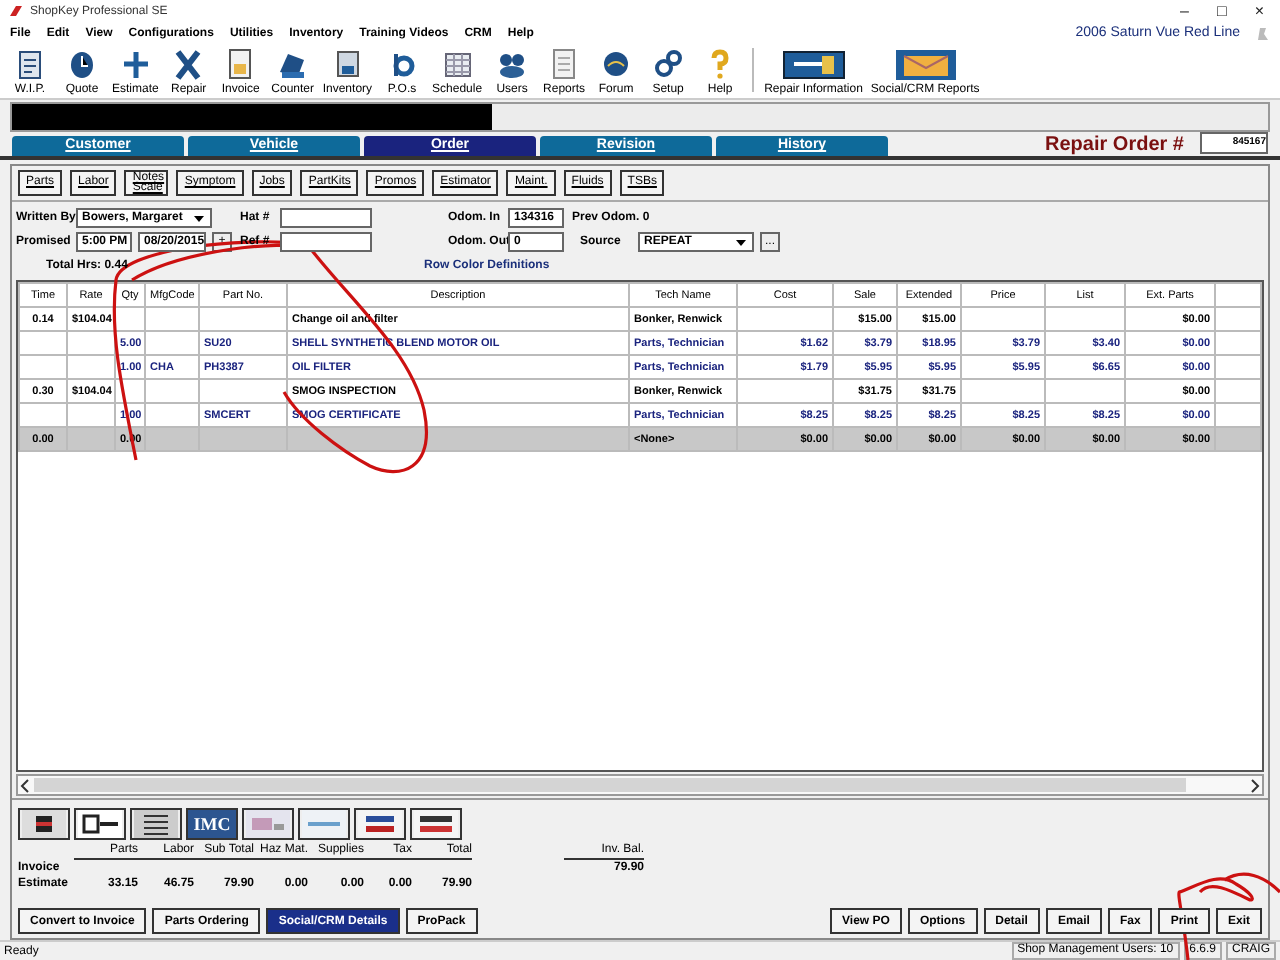 This screenshot has height=960, width=1280. I want to click on gear-icon, so click(668, 64).